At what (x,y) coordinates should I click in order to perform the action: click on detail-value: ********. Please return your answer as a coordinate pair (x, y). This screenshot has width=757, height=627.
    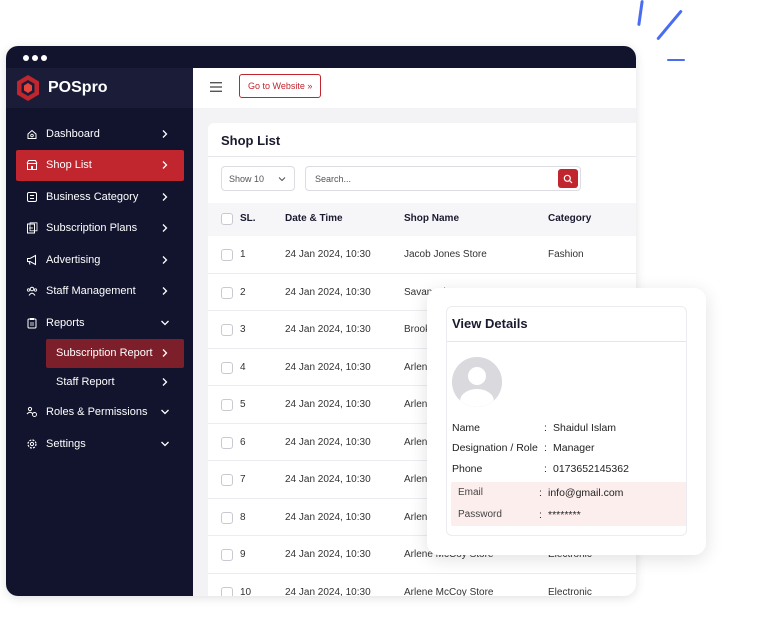
    Looking at the image, I should click on (564, 515).